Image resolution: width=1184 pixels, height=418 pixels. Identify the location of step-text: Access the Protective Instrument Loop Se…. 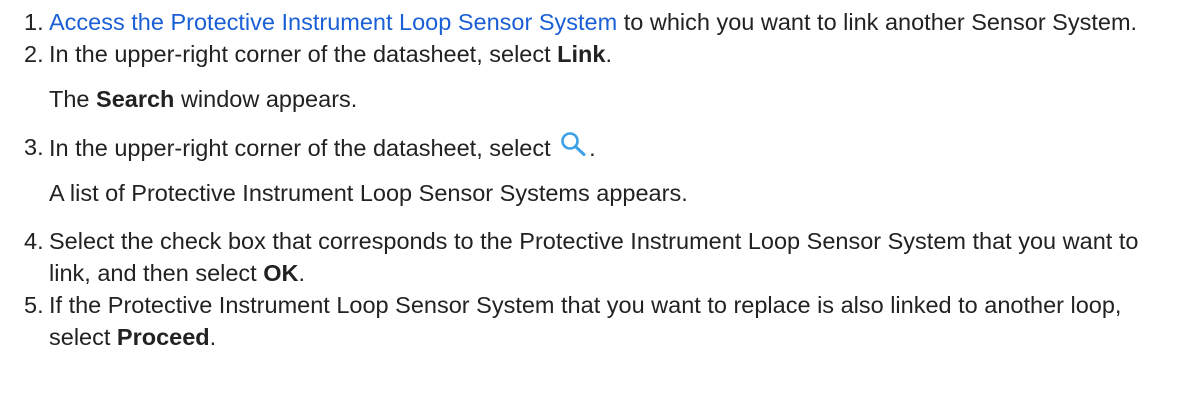
(606, 22).